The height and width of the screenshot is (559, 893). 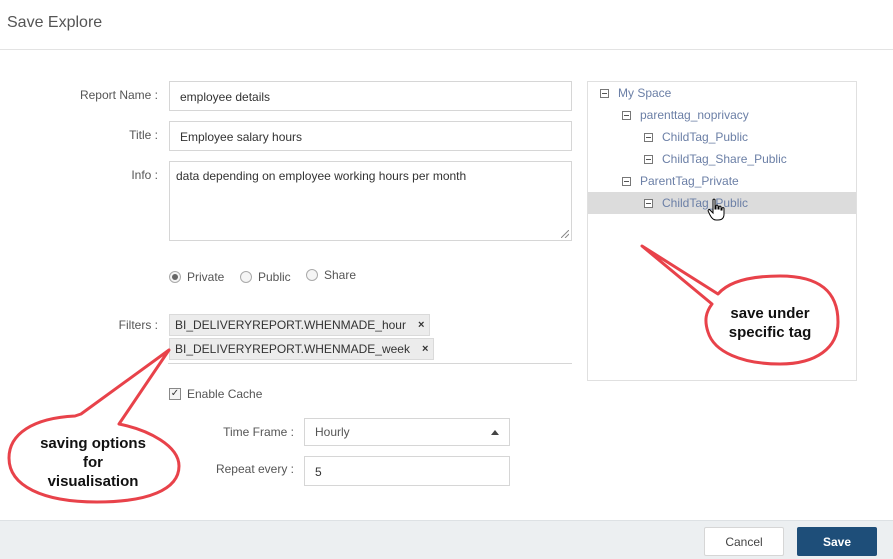 I want to click on radio-share-circle, so click(x=312, y=275).